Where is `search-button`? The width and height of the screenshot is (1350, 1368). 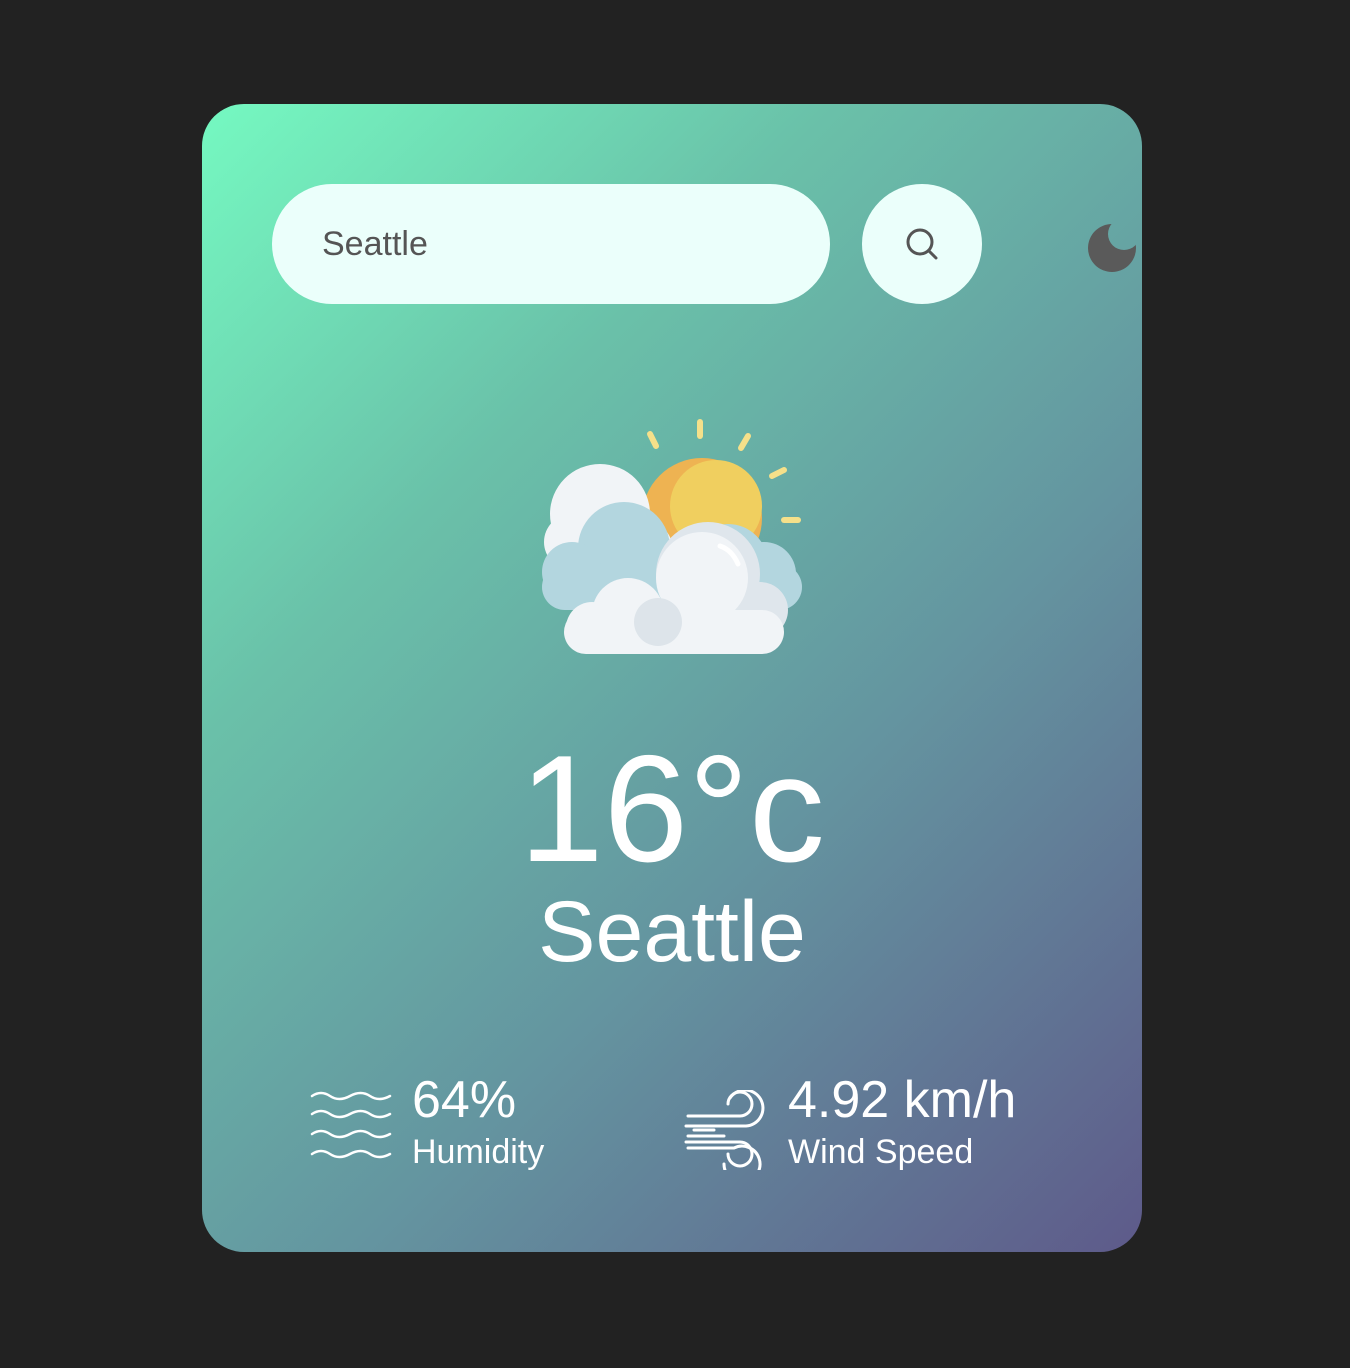 search-button is located at coordinates (922, 244).